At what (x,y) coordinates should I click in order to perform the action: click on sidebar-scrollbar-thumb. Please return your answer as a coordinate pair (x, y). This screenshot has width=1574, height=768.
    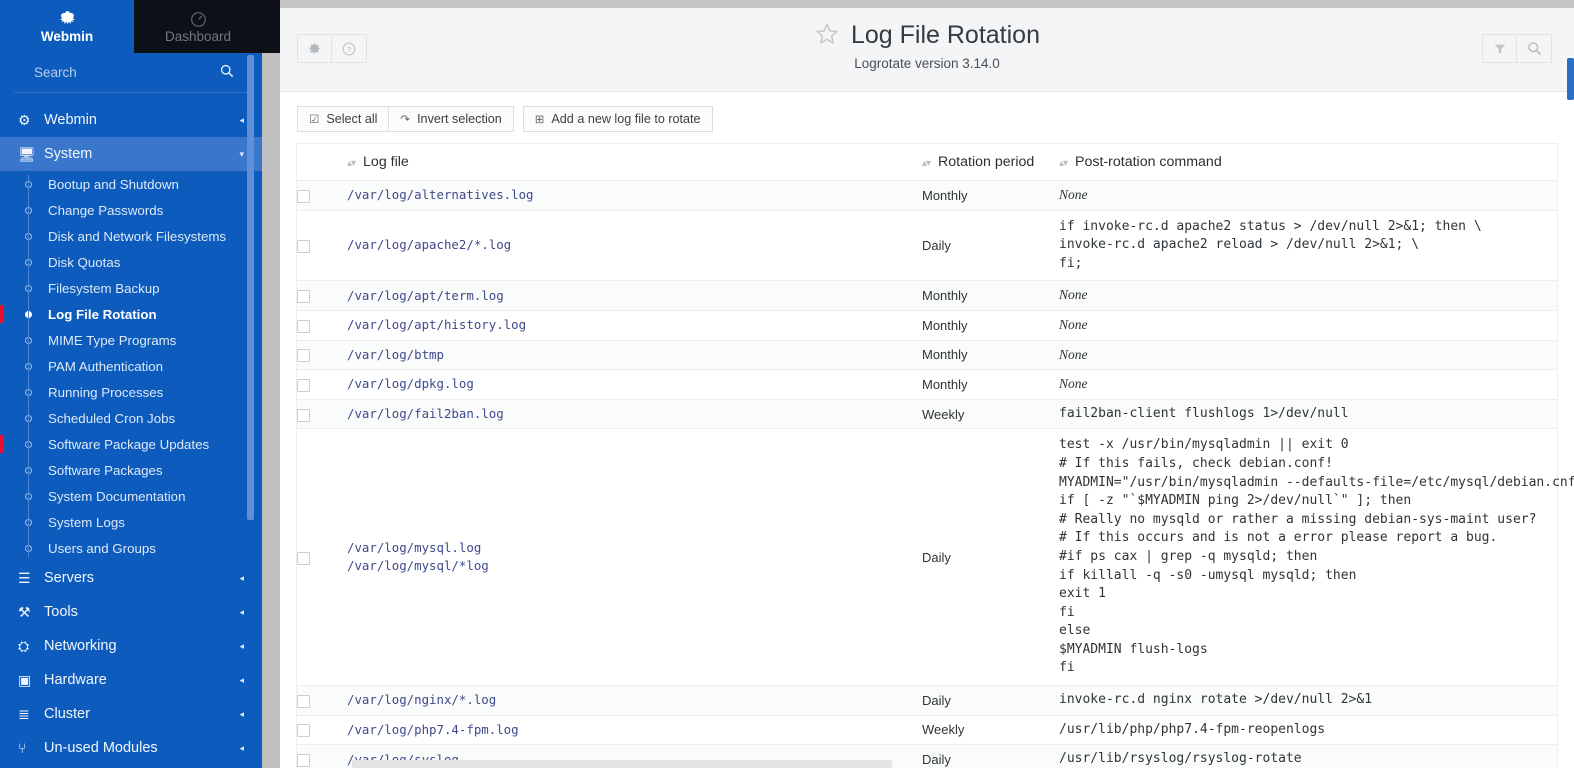
    Looking at the image, I should click on (250, 287).